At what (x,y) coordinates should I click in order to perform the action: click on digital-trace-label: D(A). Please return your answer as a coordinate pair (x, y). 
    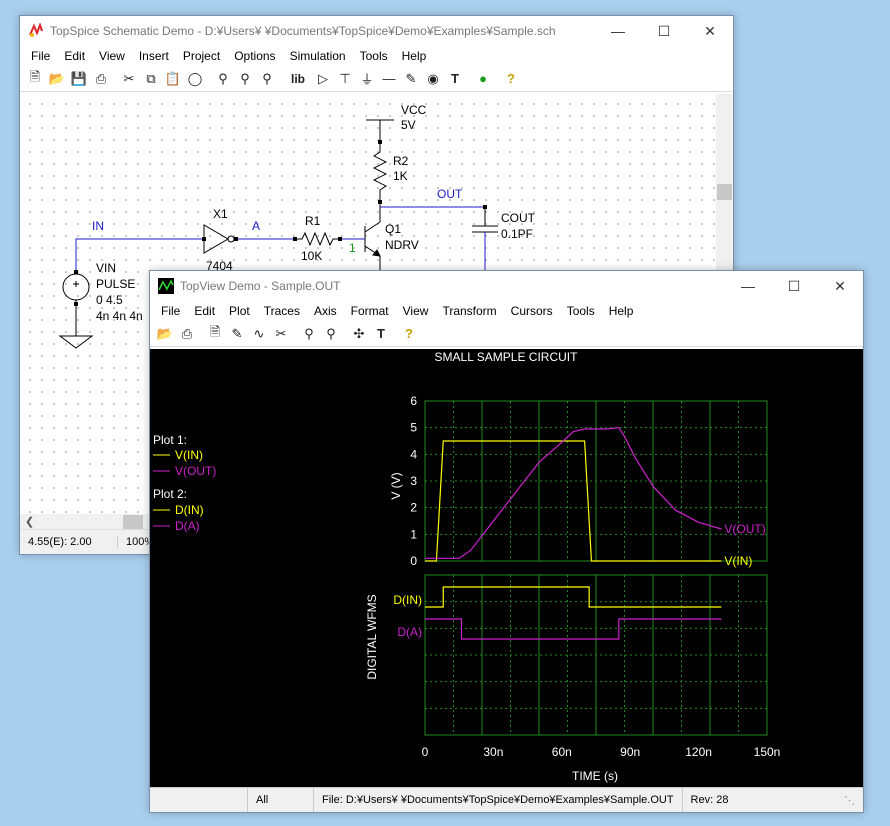
    Looking at the image, I should click on (409, 632).